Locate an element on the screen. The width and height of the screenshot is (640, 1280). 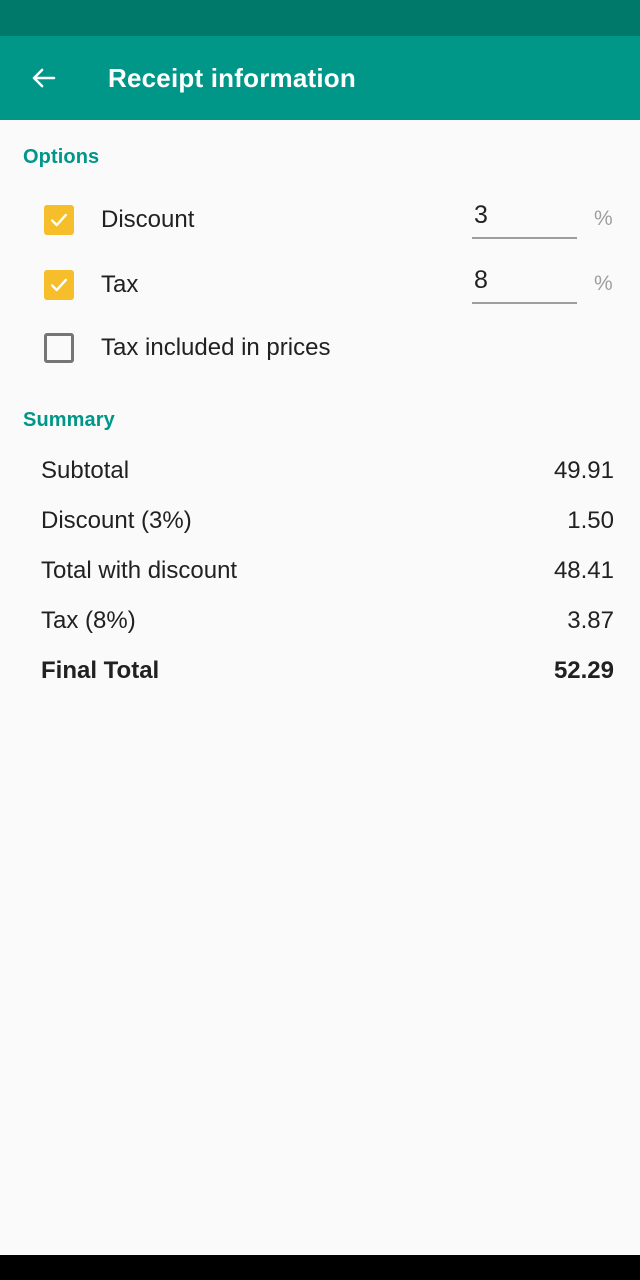
discount-percent-input is located at coordinates (524, 219).